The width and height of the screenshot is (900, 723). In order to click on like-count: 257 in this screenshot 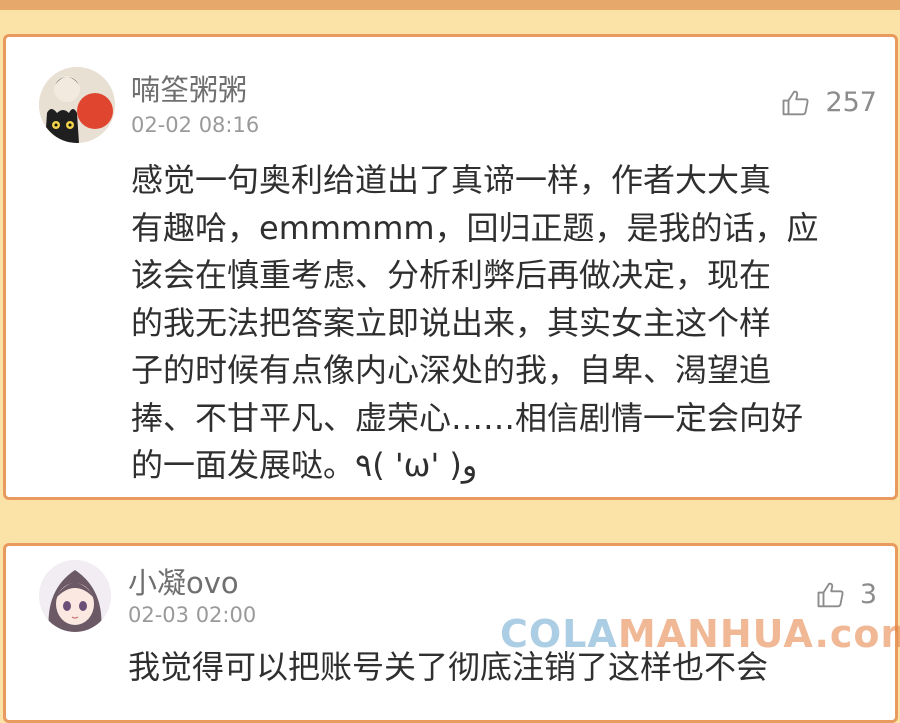, I will do `click(851, 102)`.